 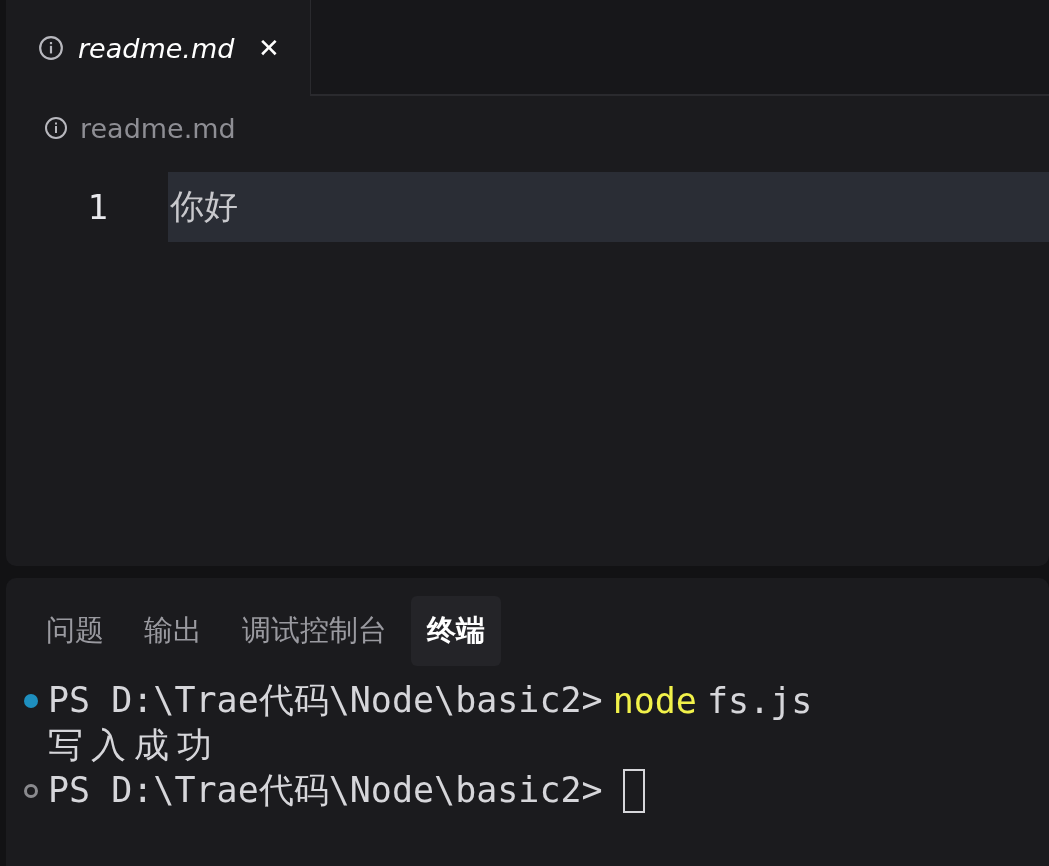 What do you see at coordinates (173, 631) in the screenshot?
I see `panel-tab: 输出` at bounding box center [173, 631].